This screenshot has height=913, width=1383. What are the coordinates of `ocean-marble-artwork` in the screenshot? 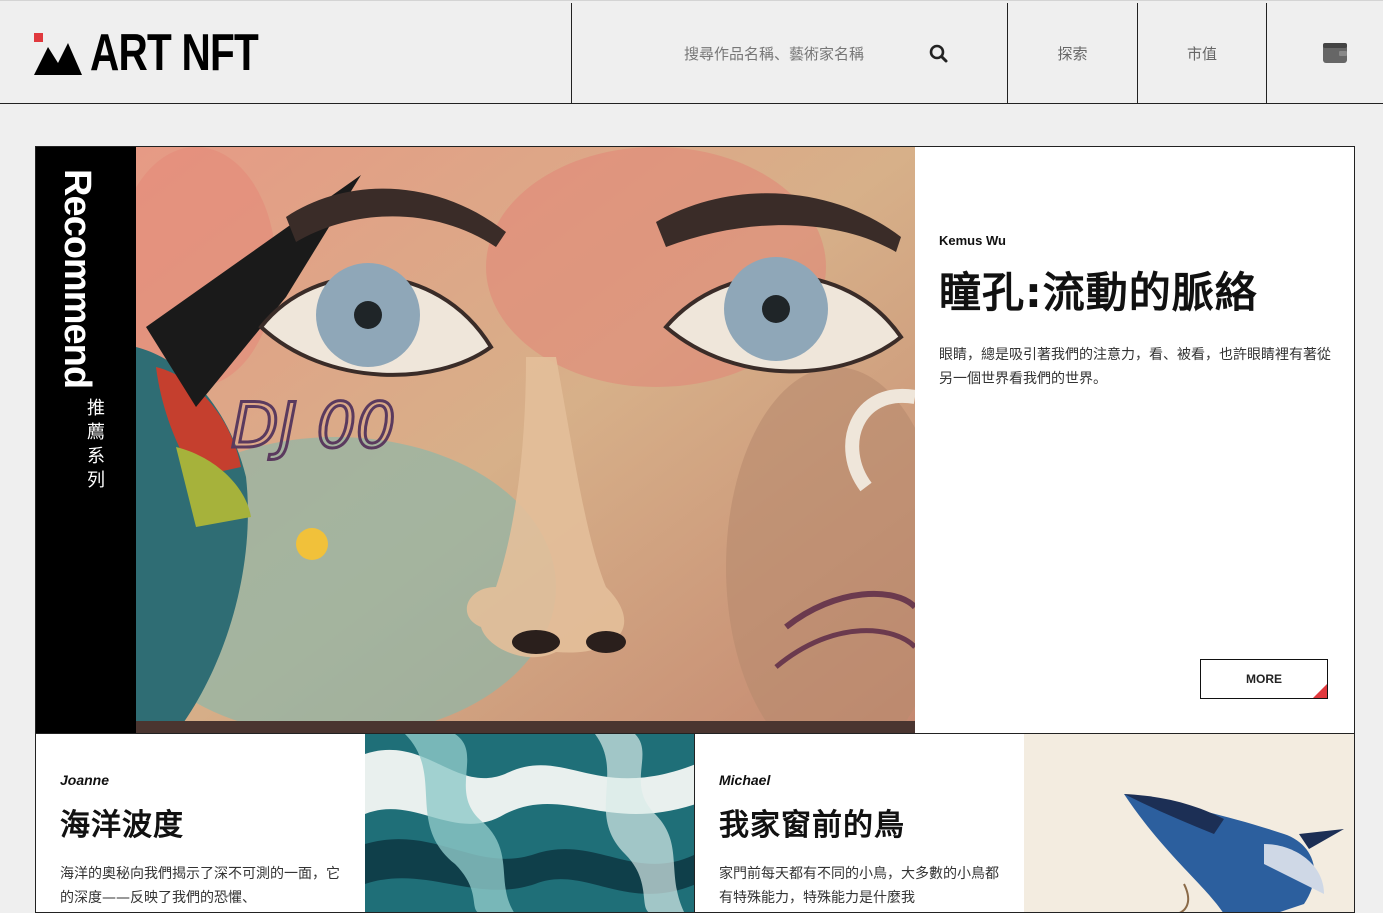 It's located at (529, 823).